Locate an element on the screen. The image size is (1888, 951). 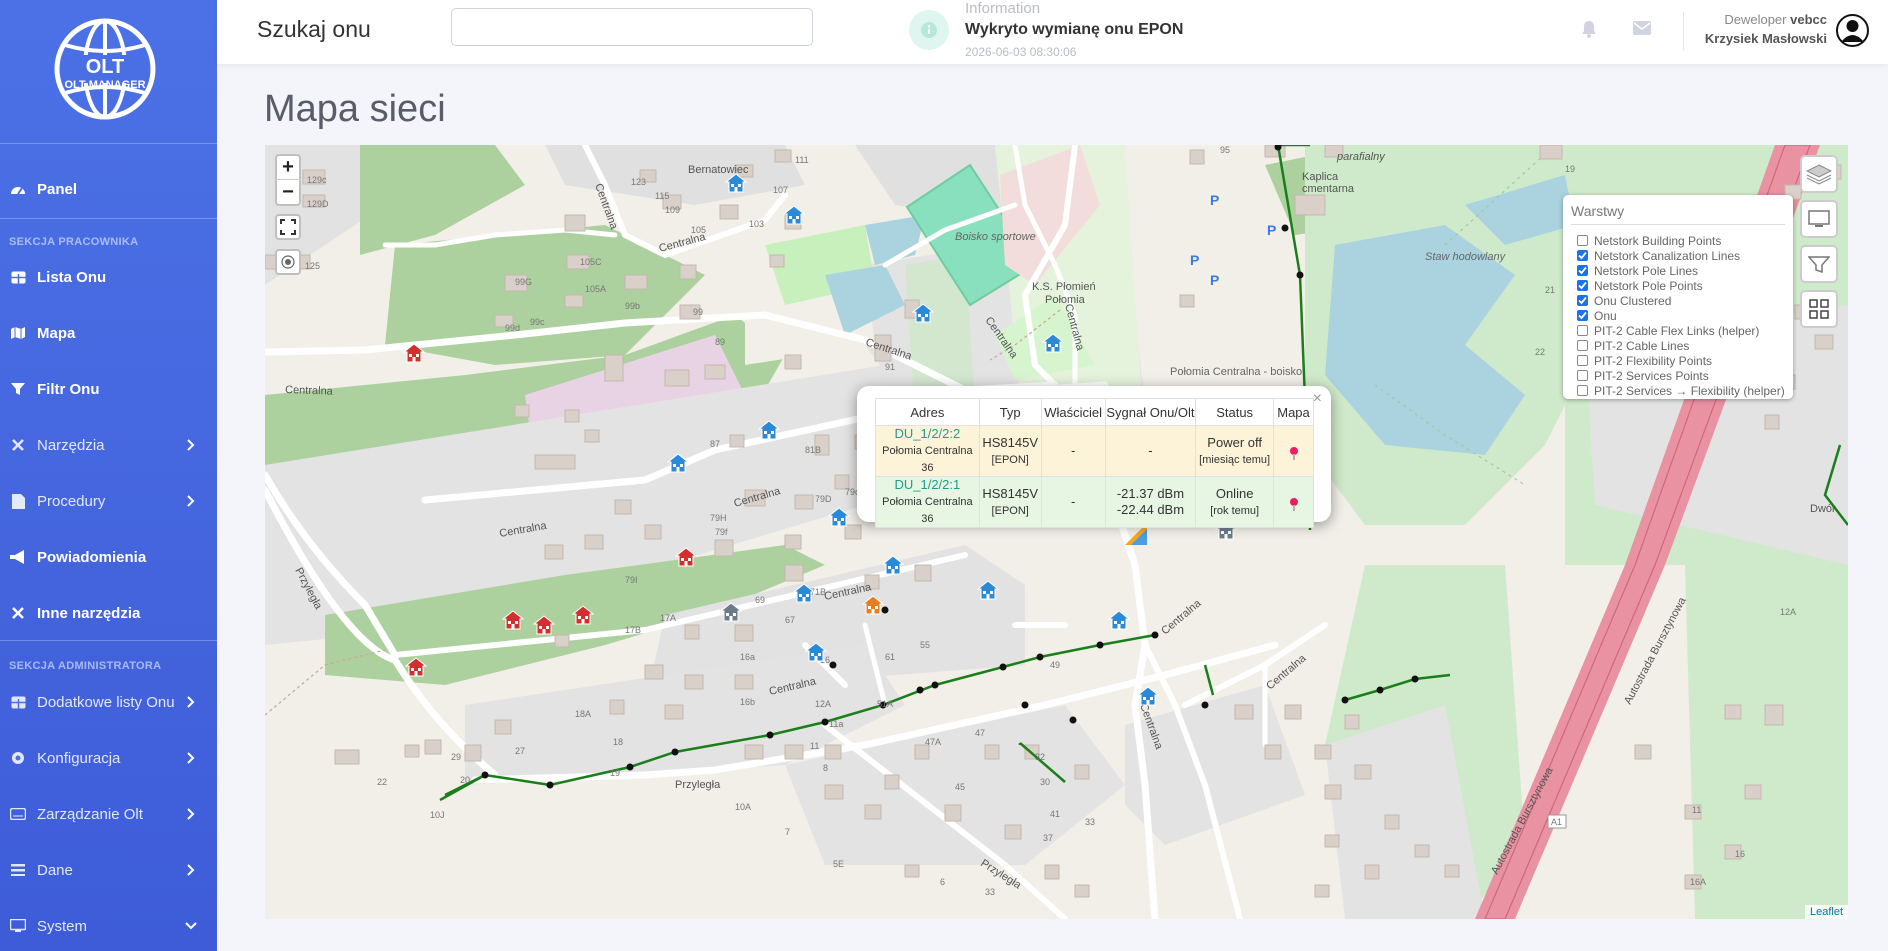
sidebar-item-system: System is located at coordinates (108, 926).